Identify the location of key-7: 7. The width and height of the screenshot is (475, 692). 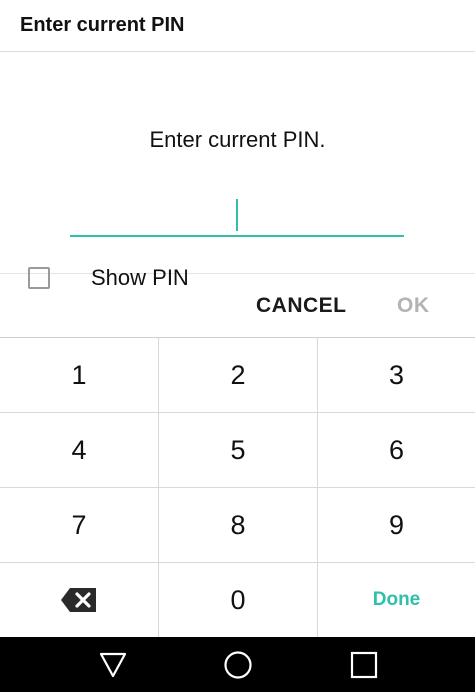
(79, 525).